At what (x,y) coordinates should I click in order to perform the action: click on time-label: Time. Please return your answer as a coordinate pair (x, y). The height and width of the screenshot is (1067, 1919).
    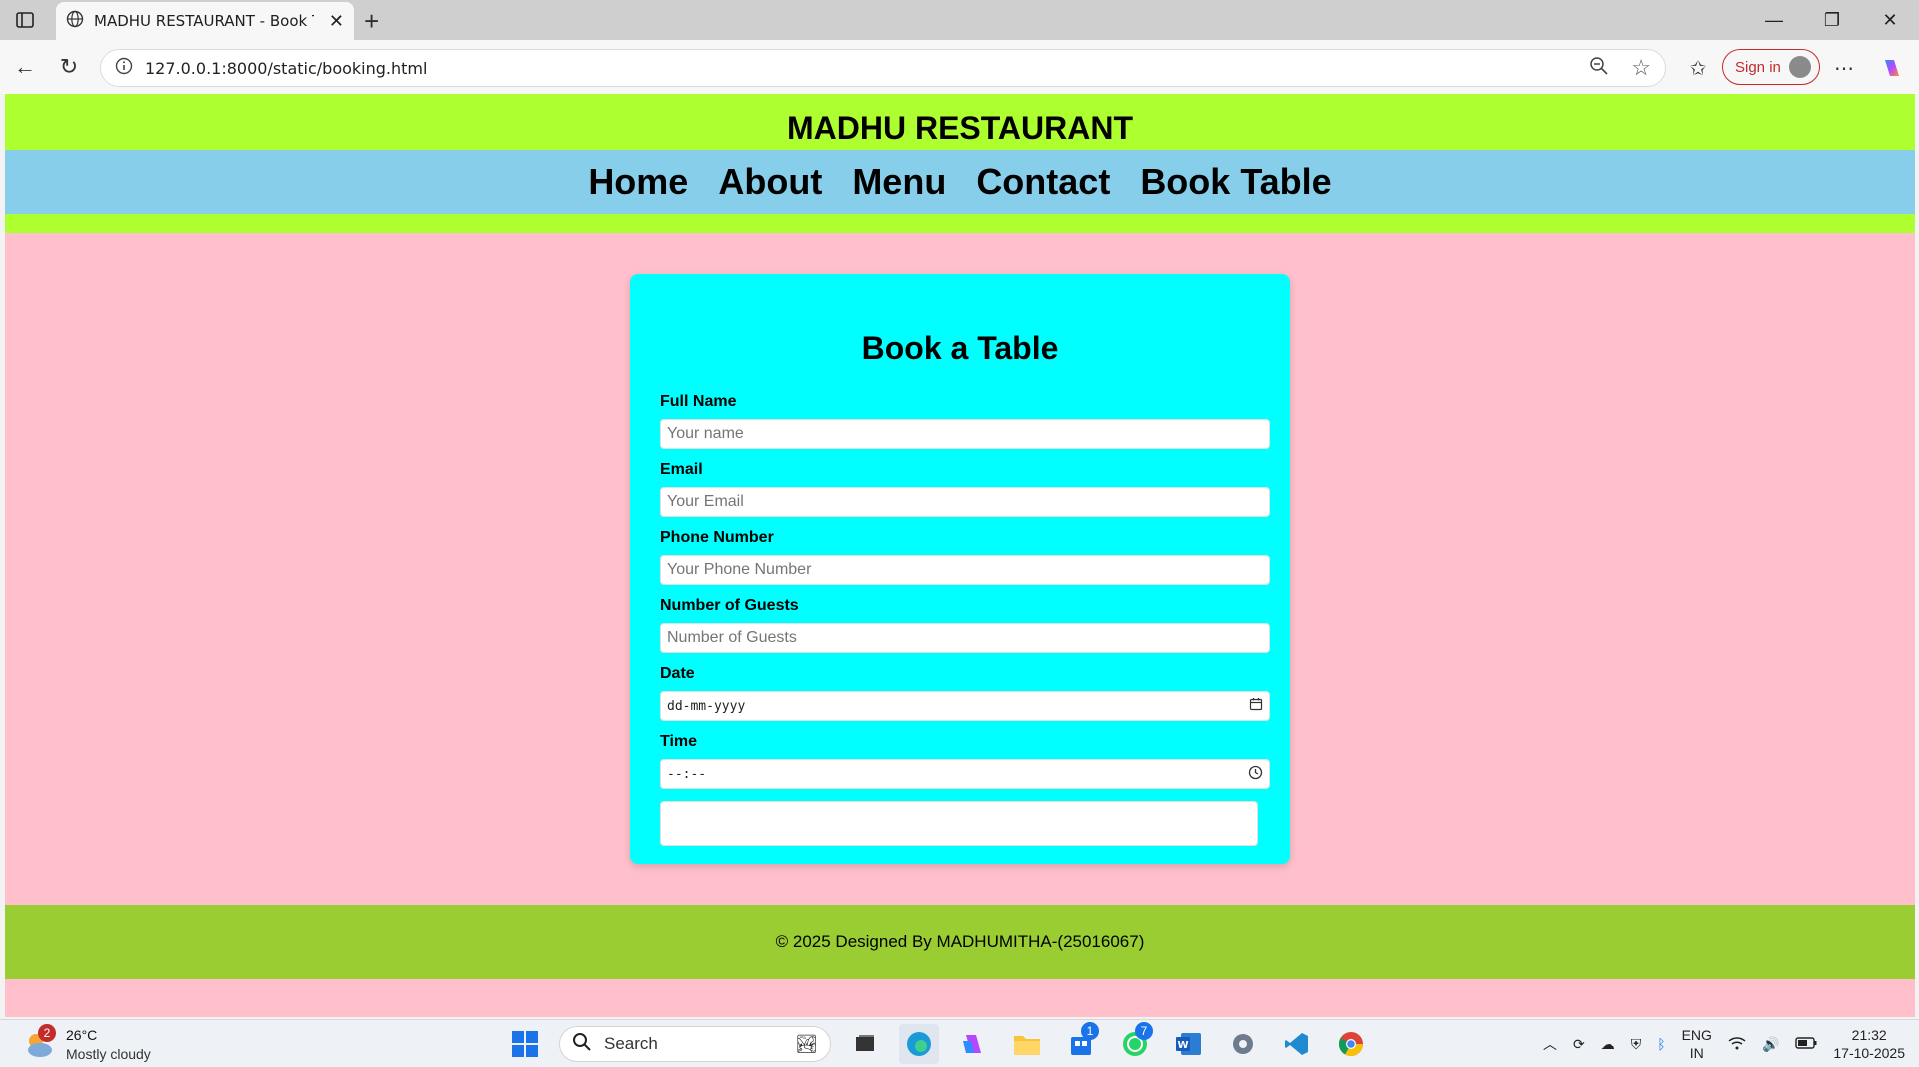
    Looking at the image, I should click on (679, 741).